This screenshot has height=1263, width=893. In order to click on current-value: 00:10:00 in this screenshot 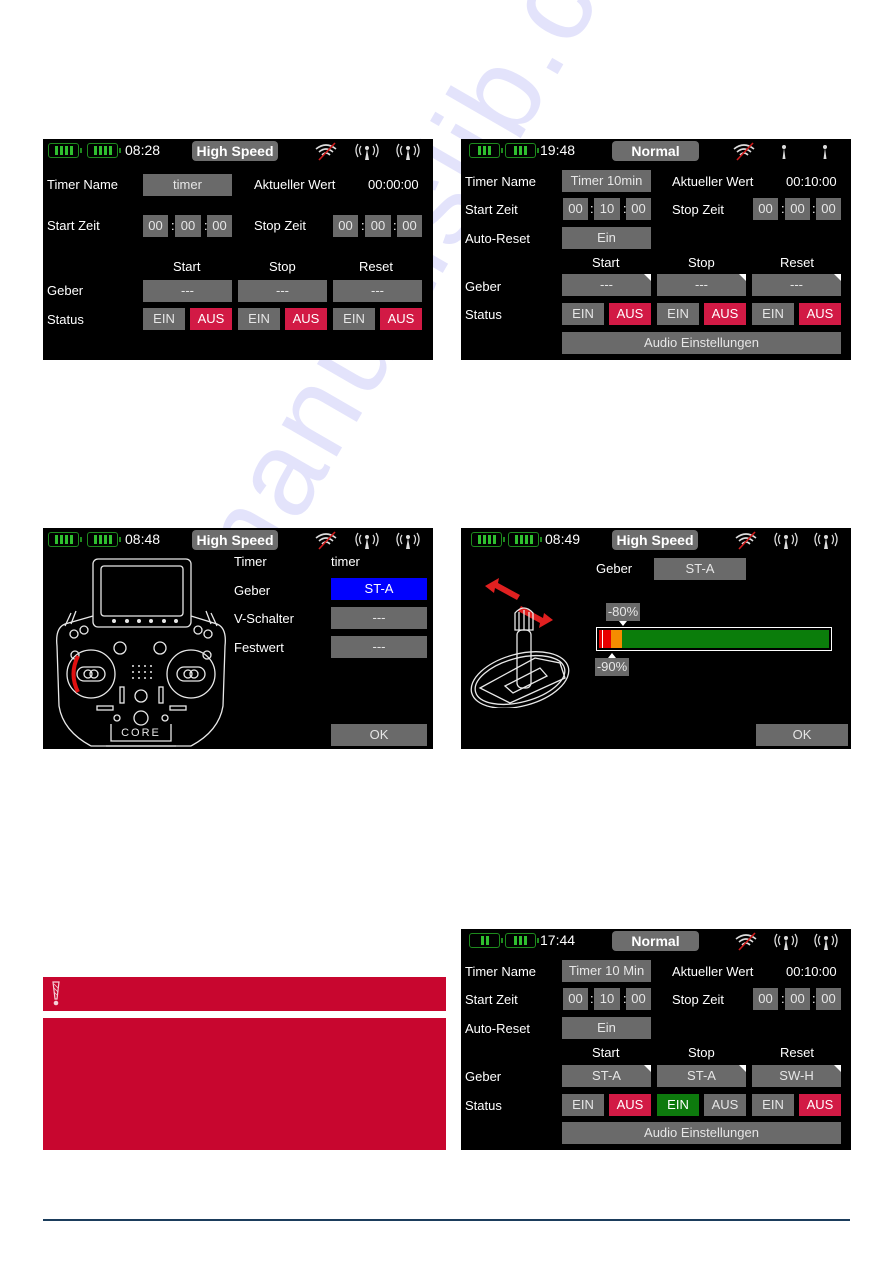, I will do `click(811, 181)`.